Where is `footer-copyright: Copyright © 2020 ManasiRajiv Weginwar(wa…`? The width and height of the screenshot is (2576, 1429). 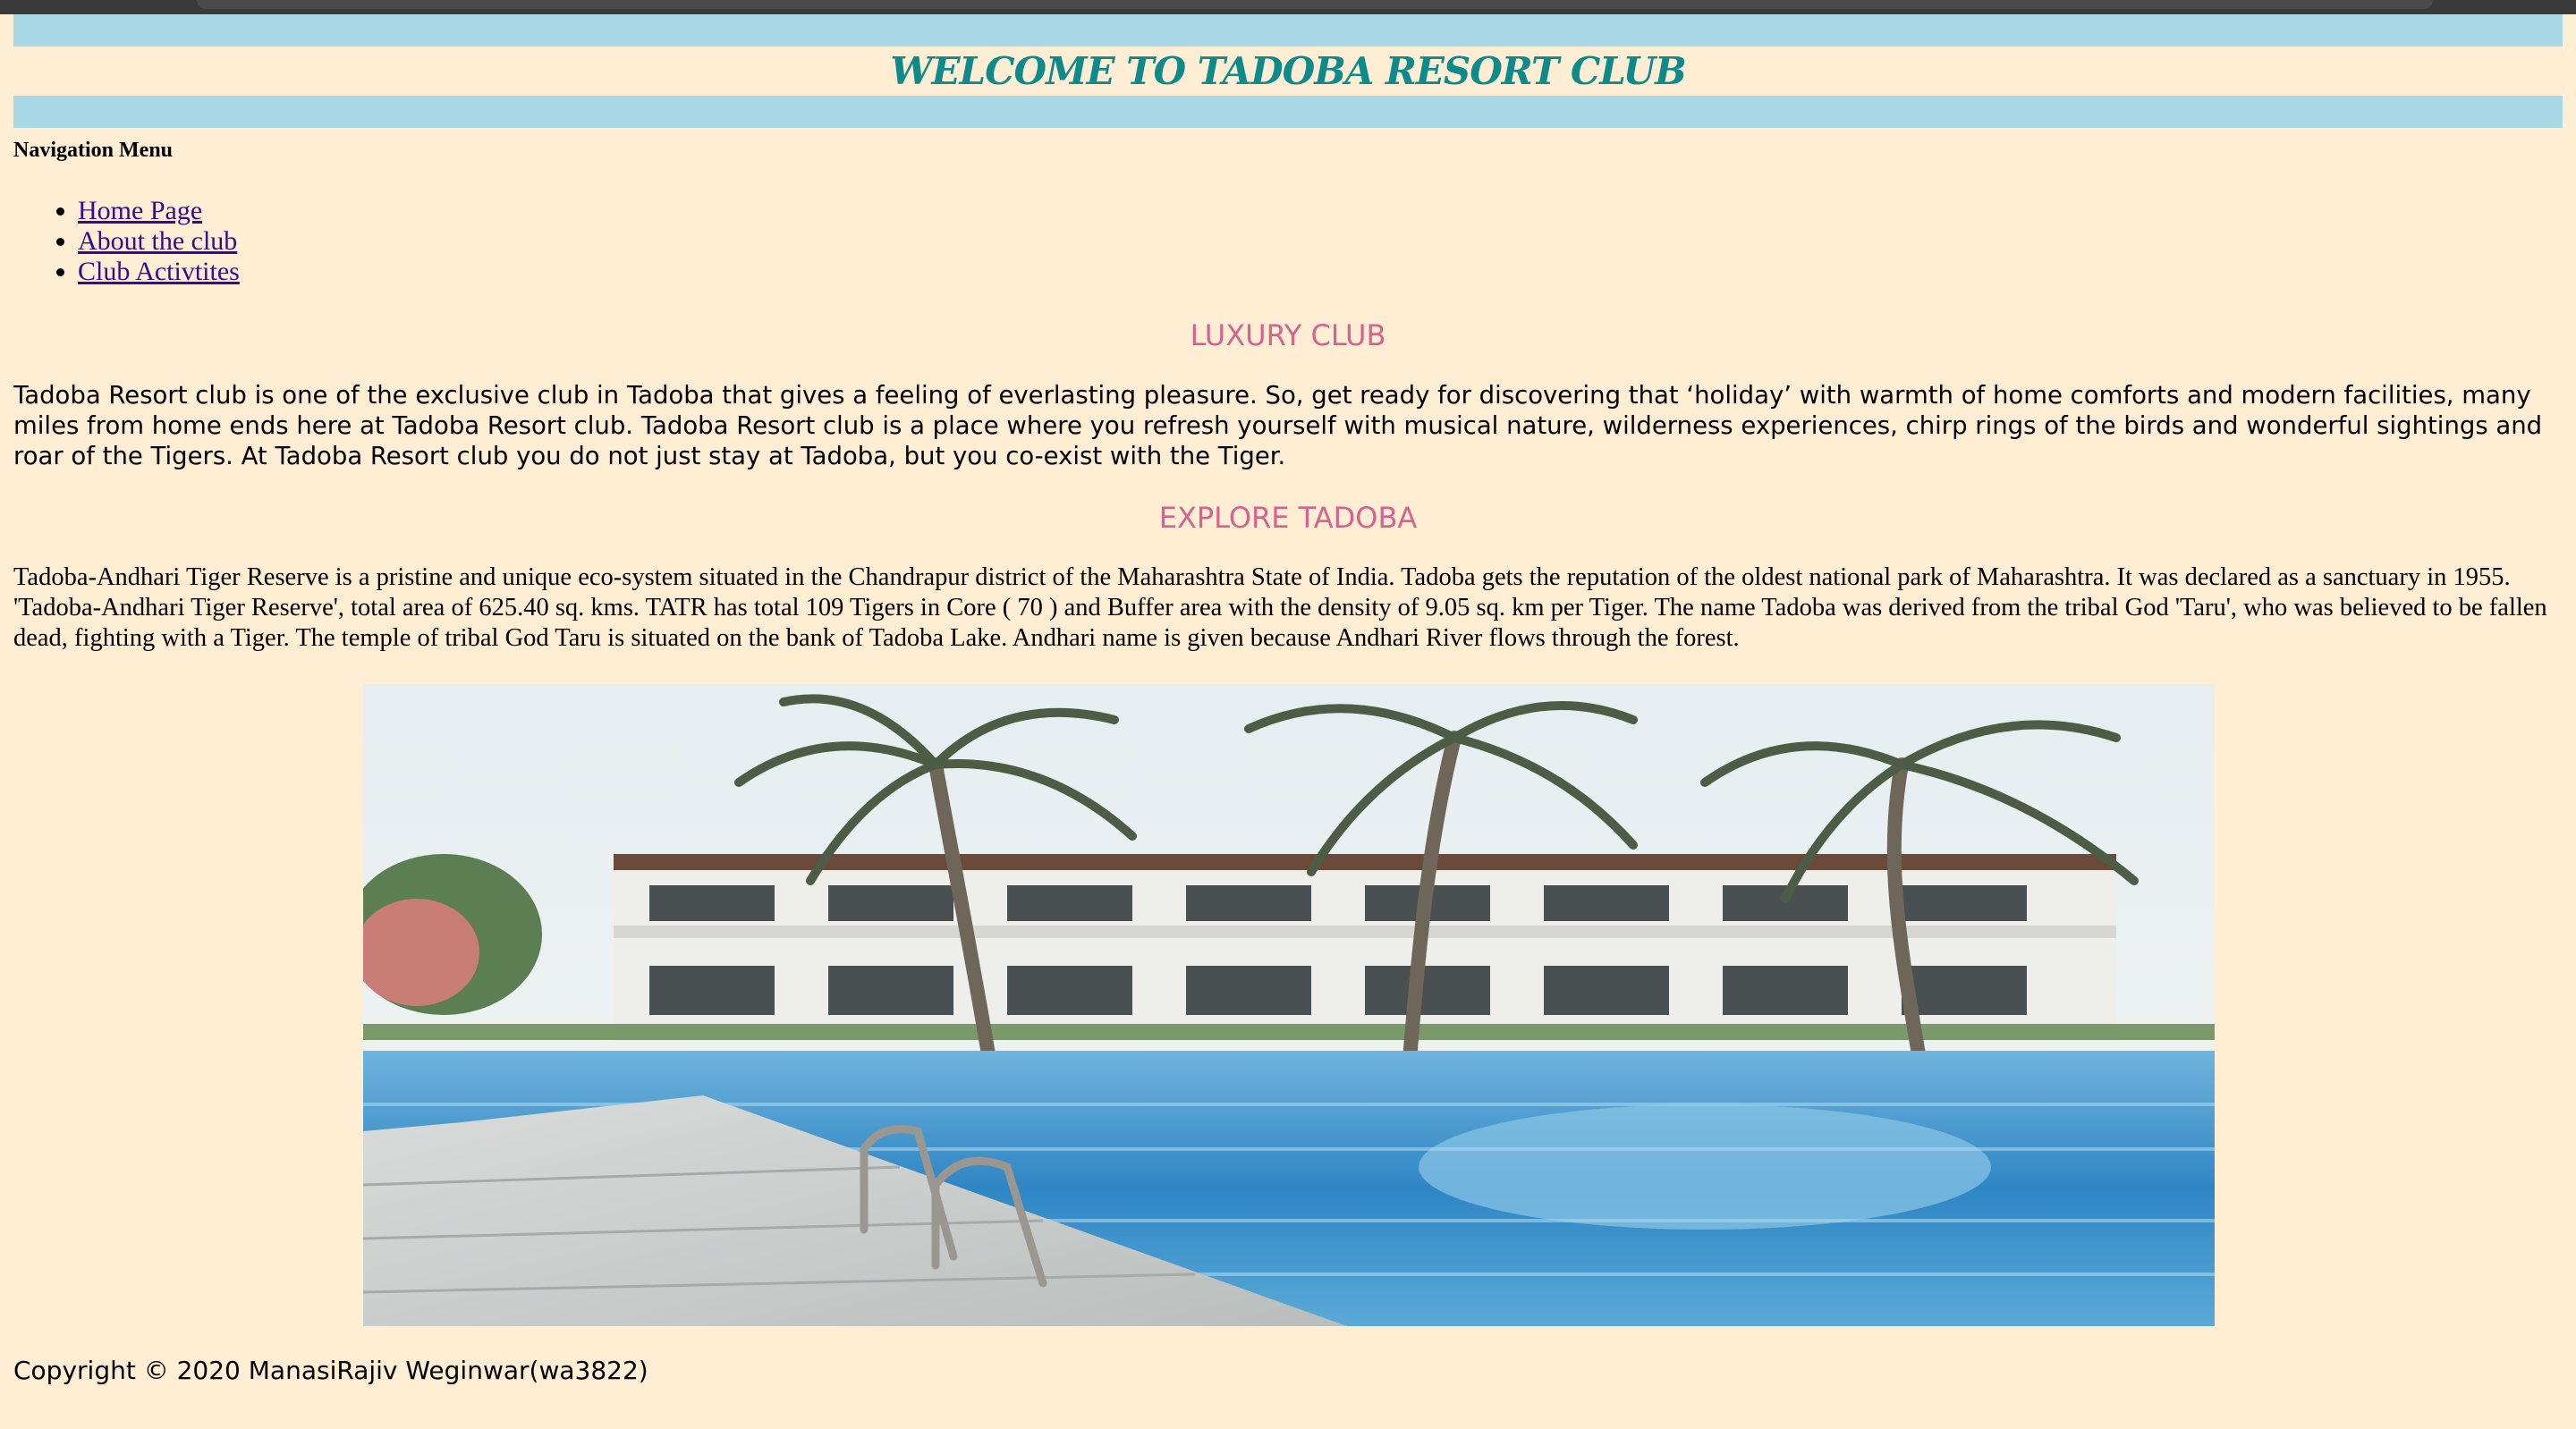 footer-copyright: Copyright © 2020 ManasiRajiv Weginwar(wa… is located at coordinates (330, 1370).